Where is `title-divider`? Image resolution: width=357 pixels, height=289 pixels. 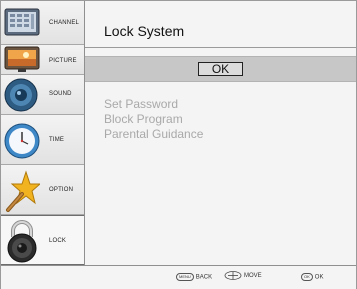 title-divider is located at coordinates (220, 47).